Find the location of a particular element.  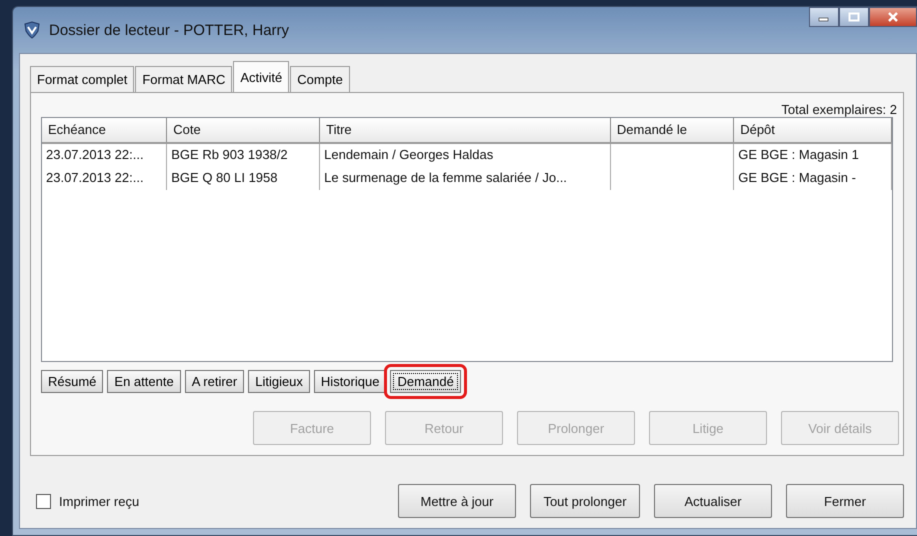

tab: Format MARC is located at coordinates (183, 79).